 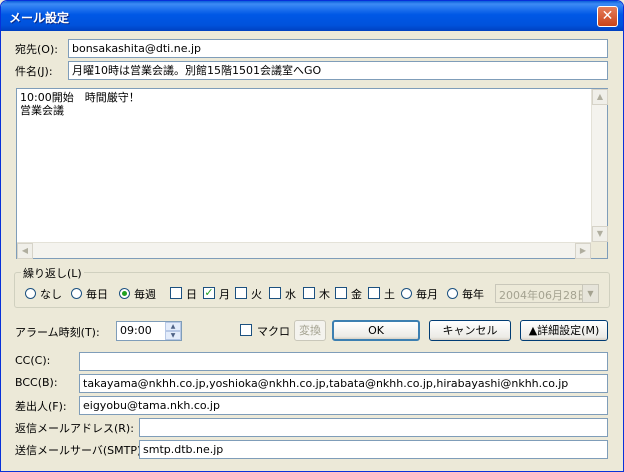 I want to click on stepper-buttons: ▲ ▼, so click(x=173, y=331).